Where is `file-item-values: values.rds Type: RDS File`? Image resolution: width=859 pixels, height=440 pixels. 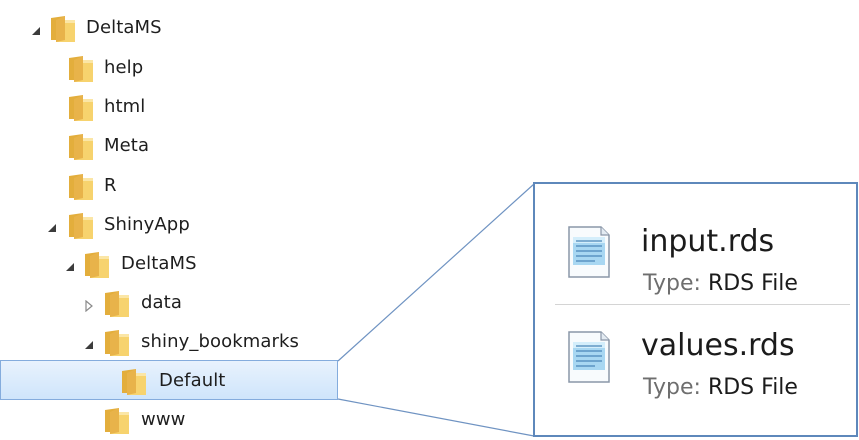 file-item-values: values.rds Type: RDS File is located at coordinates (695, 361).